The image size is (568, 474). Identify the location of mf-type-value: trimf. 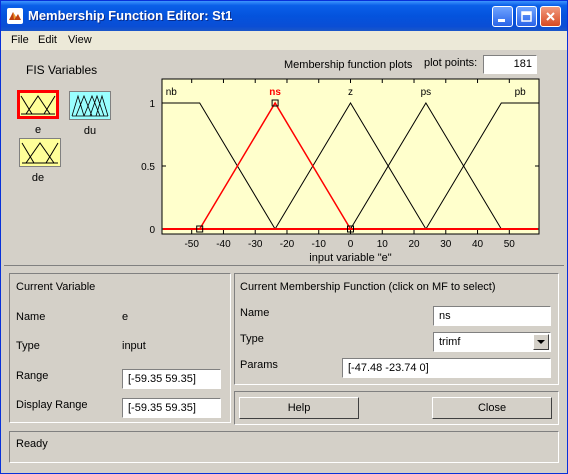
(450, 342).